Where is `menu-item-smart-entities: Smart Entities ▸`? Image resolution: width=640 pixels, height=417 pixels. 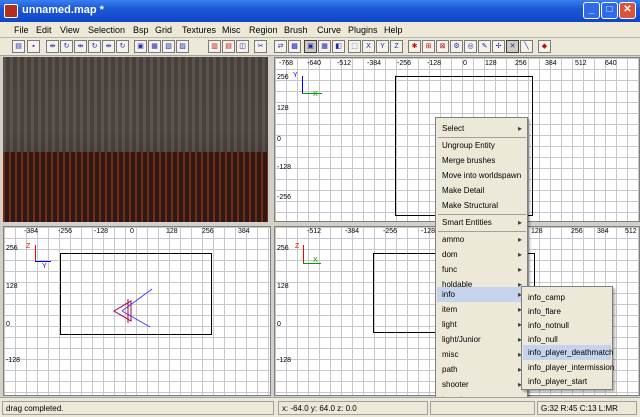 menu-item-smart-entities: Smart Entities ▸ is located at coordinates (481, 222).